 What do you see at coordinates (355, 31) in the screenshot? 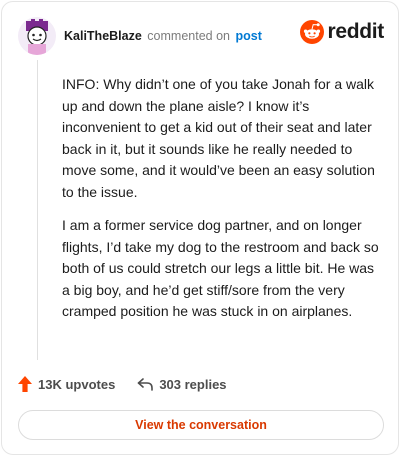
I see `reddit-wordmark: reddit` at bounding box center [355, 31].